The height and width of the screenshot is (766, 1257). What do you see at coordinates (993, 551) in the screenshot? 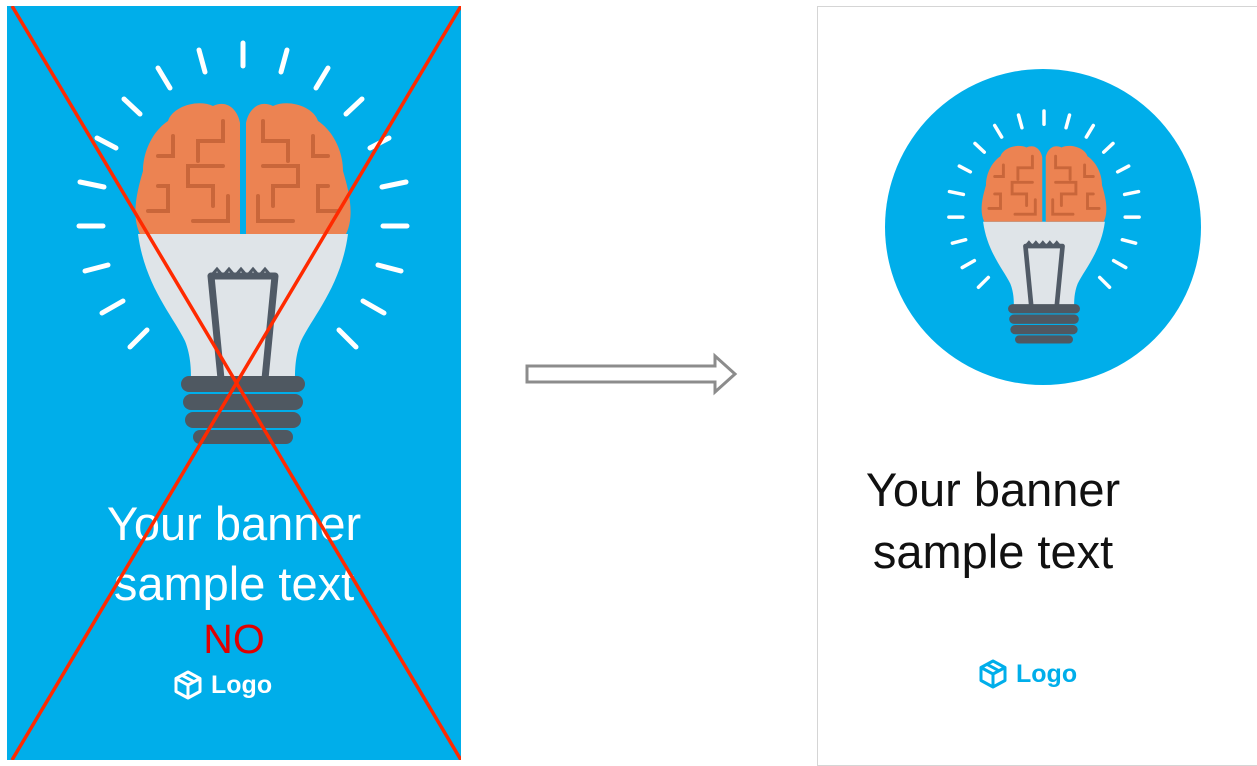
I see `good-banner-title-line2: sample text` at bounding box center [993, 551].